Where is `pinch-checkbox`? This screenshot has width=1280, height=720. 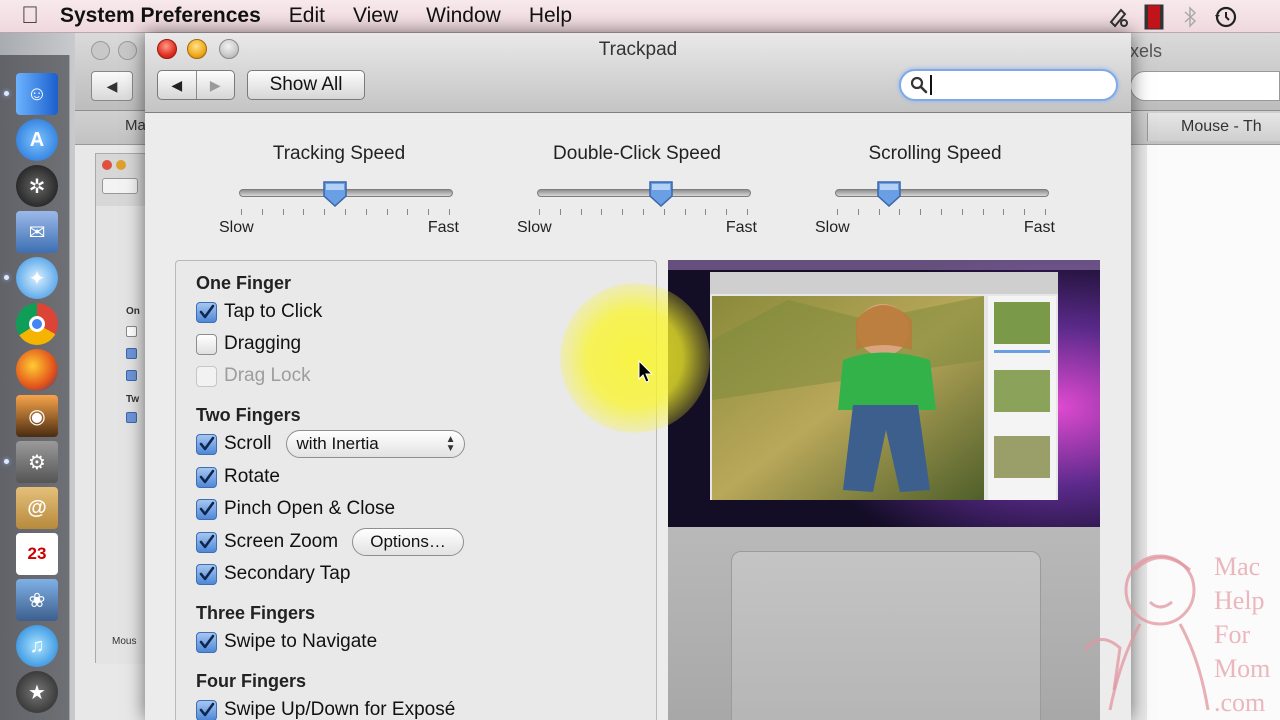
pinch-checkbox is located at coordinates (206, 509).